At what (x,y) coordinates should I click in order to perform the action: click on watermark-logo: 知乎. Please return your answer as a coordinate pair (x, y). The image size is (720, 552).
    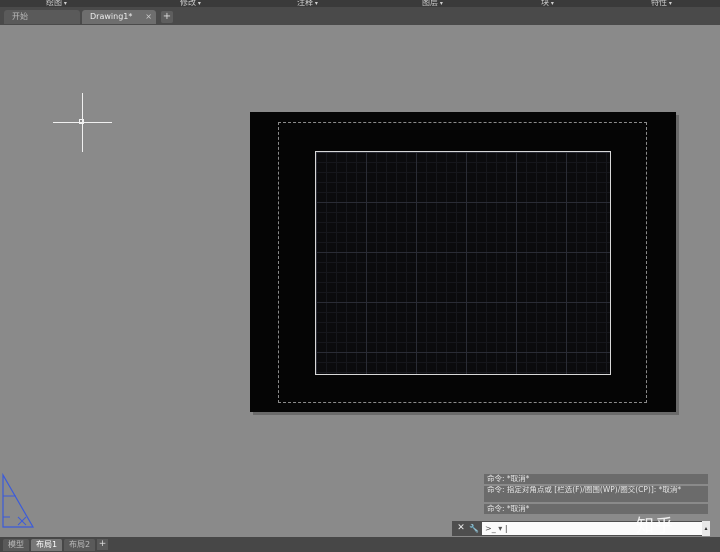
    Looking at the image, I should click on (655, 526).